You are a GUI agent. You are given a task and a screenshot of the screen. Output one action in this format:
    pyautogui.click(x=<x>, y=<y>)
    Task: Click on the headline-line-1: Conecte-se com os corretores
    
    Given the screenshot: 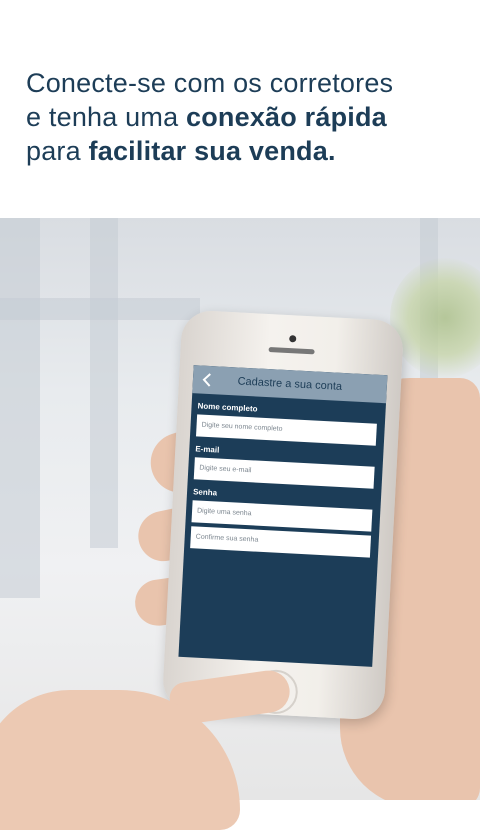 What is the action you would take?
    pyautogui.click(x=210, y=83)
    